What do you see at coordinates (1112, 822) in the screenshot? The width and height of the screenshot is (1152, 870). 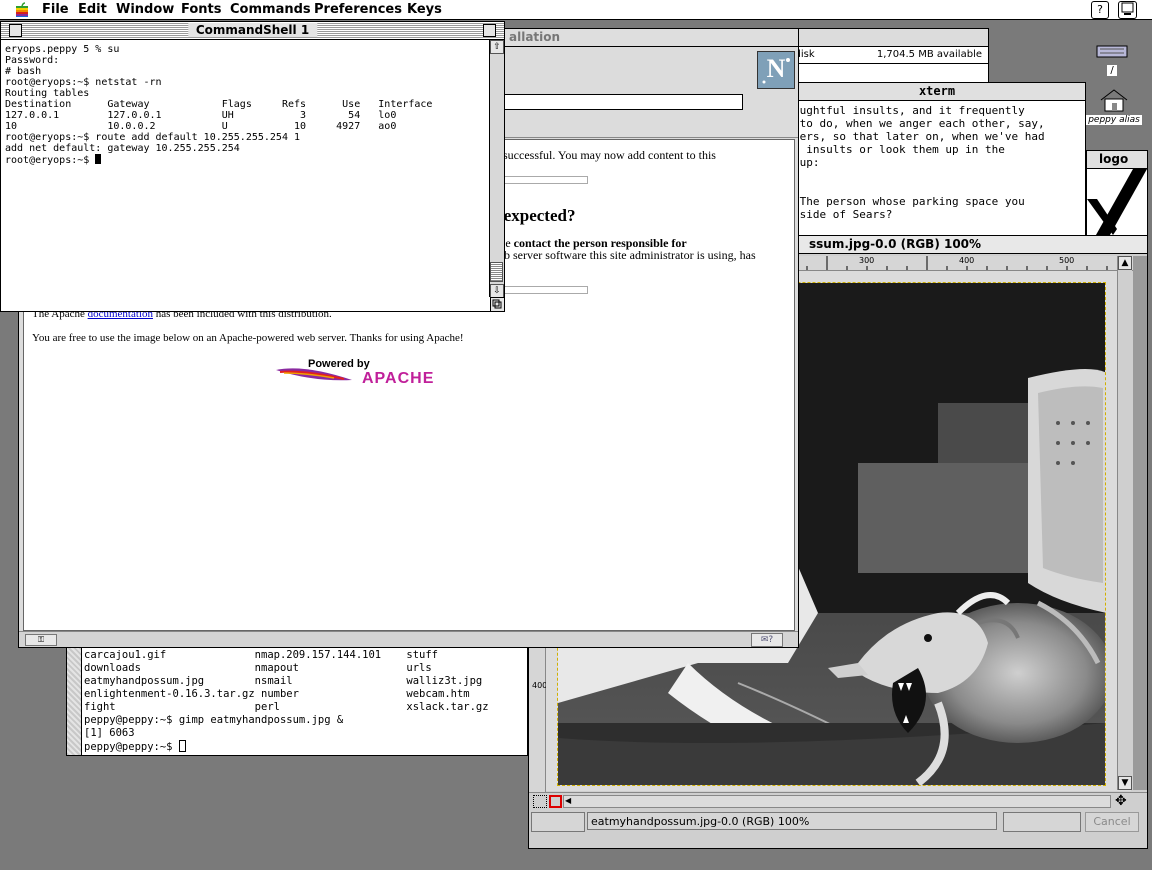 I see `cancel-button: Cancel` at bounding box center [1112, 822].